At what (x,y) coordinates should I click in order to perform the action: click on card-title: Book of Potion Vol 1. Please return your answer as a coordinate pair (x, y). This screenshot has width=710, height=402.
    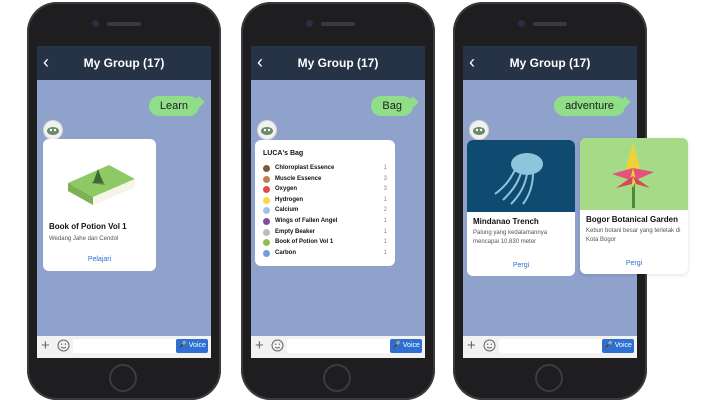
    Looking at the image, I should click on (88, 226).